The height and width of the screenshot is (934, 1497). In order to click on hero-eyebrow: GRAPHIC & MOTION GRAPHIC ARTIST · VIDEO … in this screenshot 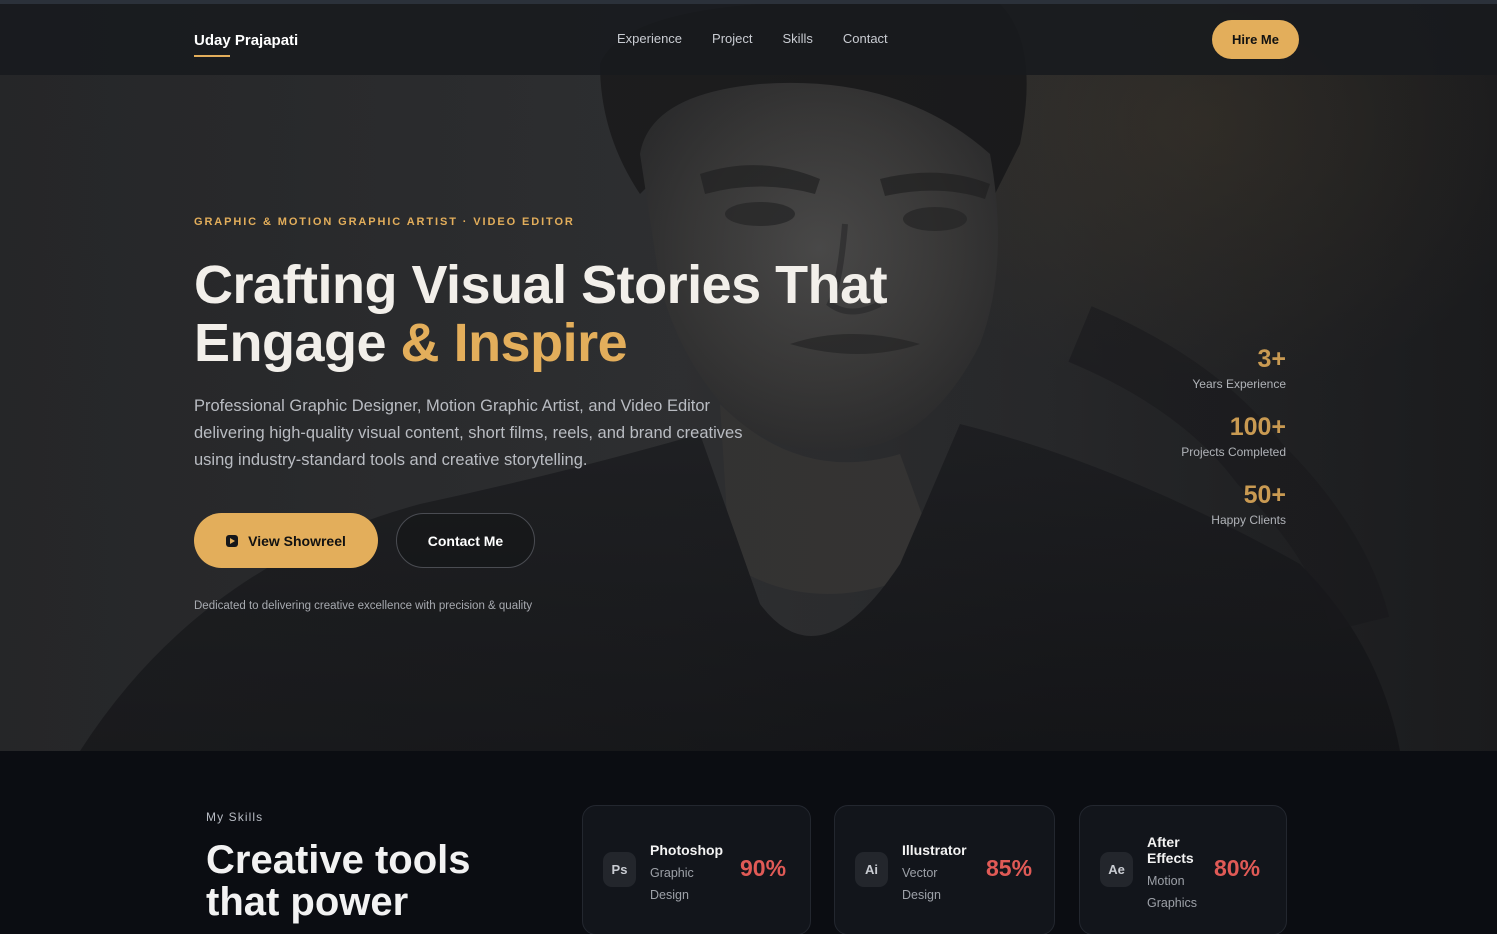, I will do `click(384, 222)`.